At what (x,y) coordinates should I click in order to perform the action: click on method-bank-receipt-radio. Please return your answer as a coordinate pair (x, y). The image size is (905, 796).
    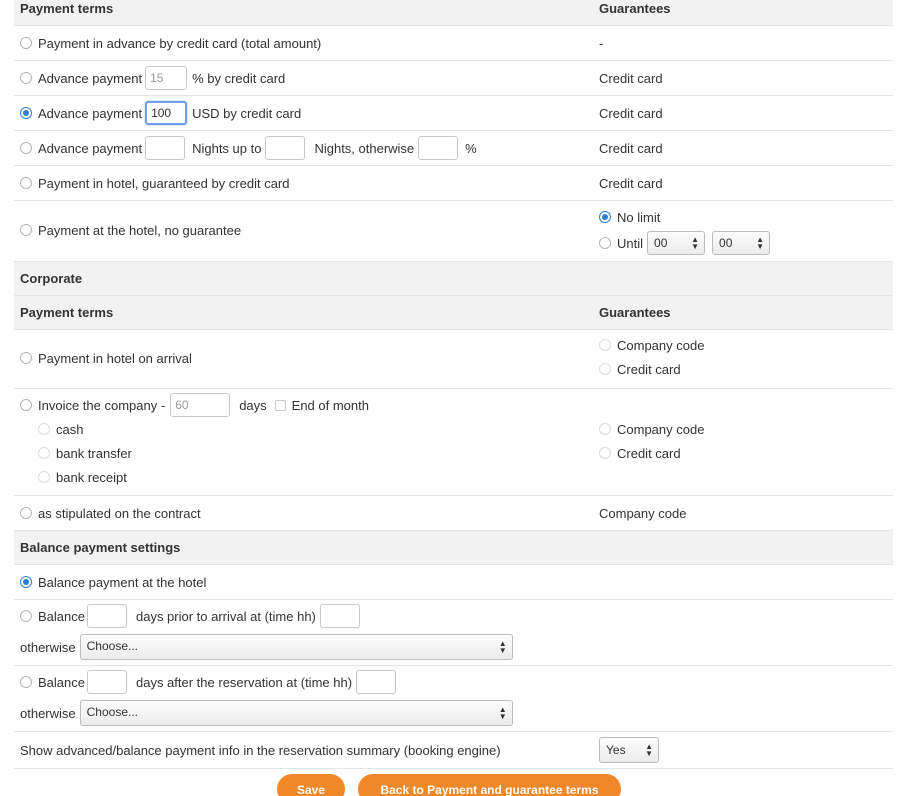
    Looking at the image, I should click on (44, 477).